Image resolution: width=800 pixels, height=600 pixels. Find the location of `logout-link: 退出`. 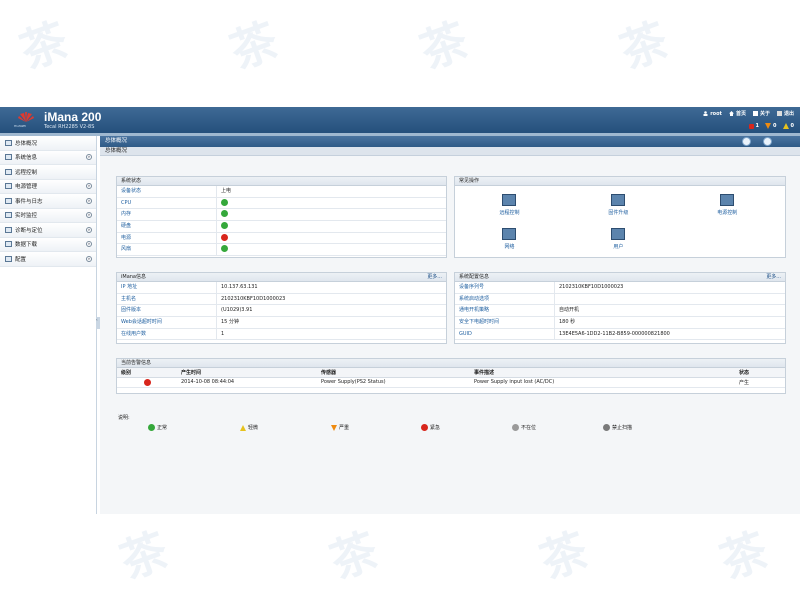

logout-link: 退出 is located at coordinates (785, 113).